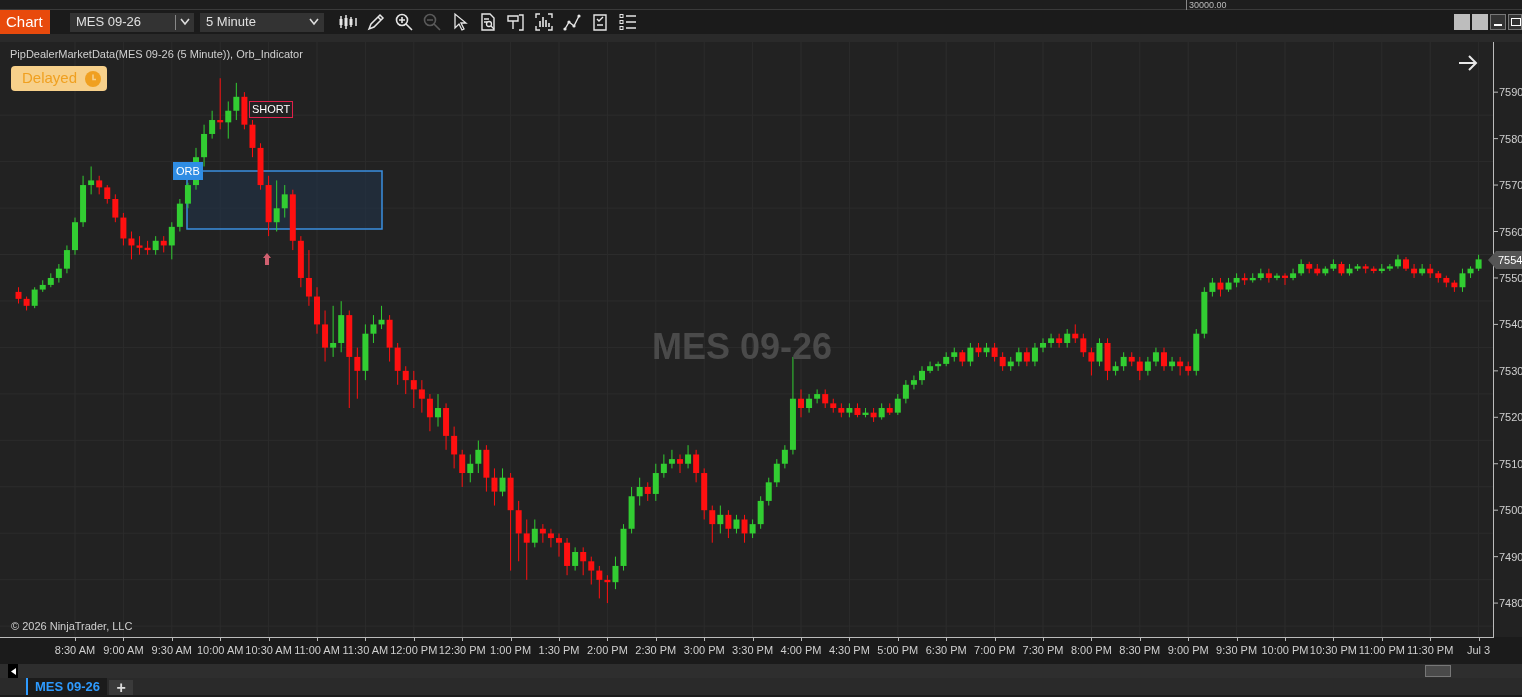 This screenshot has height=697, width=1522. What do you see at coordinates (1430, 650) in the screenshot?
I see `time-axis-label: 11:30 PM` at bounding box center [1430, 650].